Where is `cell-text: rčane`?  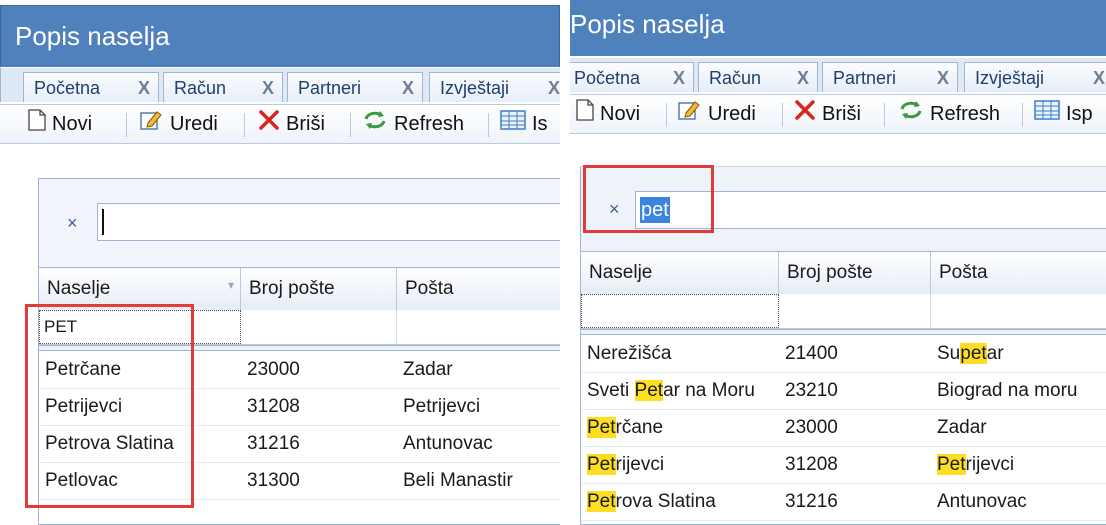
cell-text: rčane is located at coordinates (639, 427).